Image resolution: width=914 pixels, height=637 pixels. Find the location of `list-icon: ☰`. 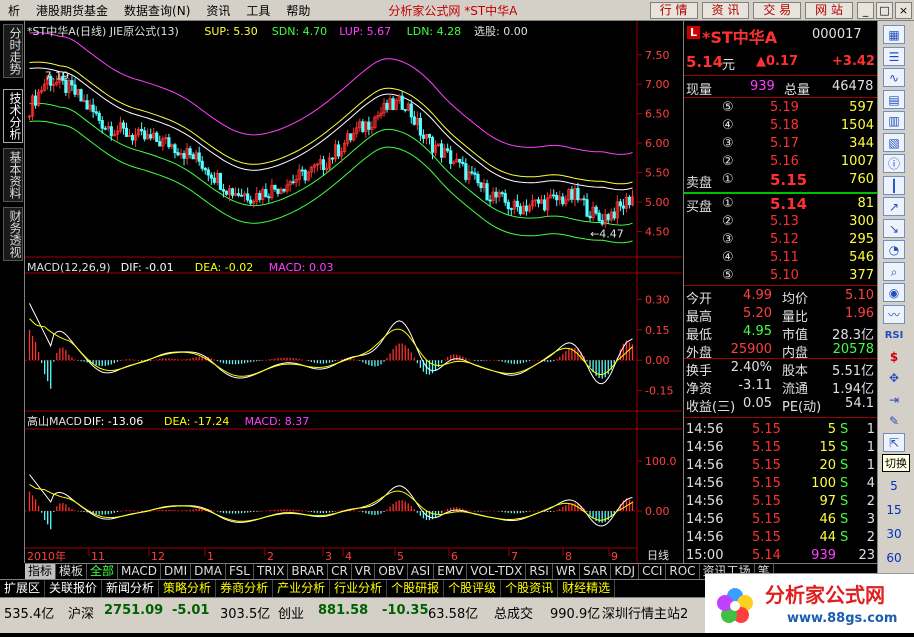

list-icon: ☰ is located at coordinates (894, 56).